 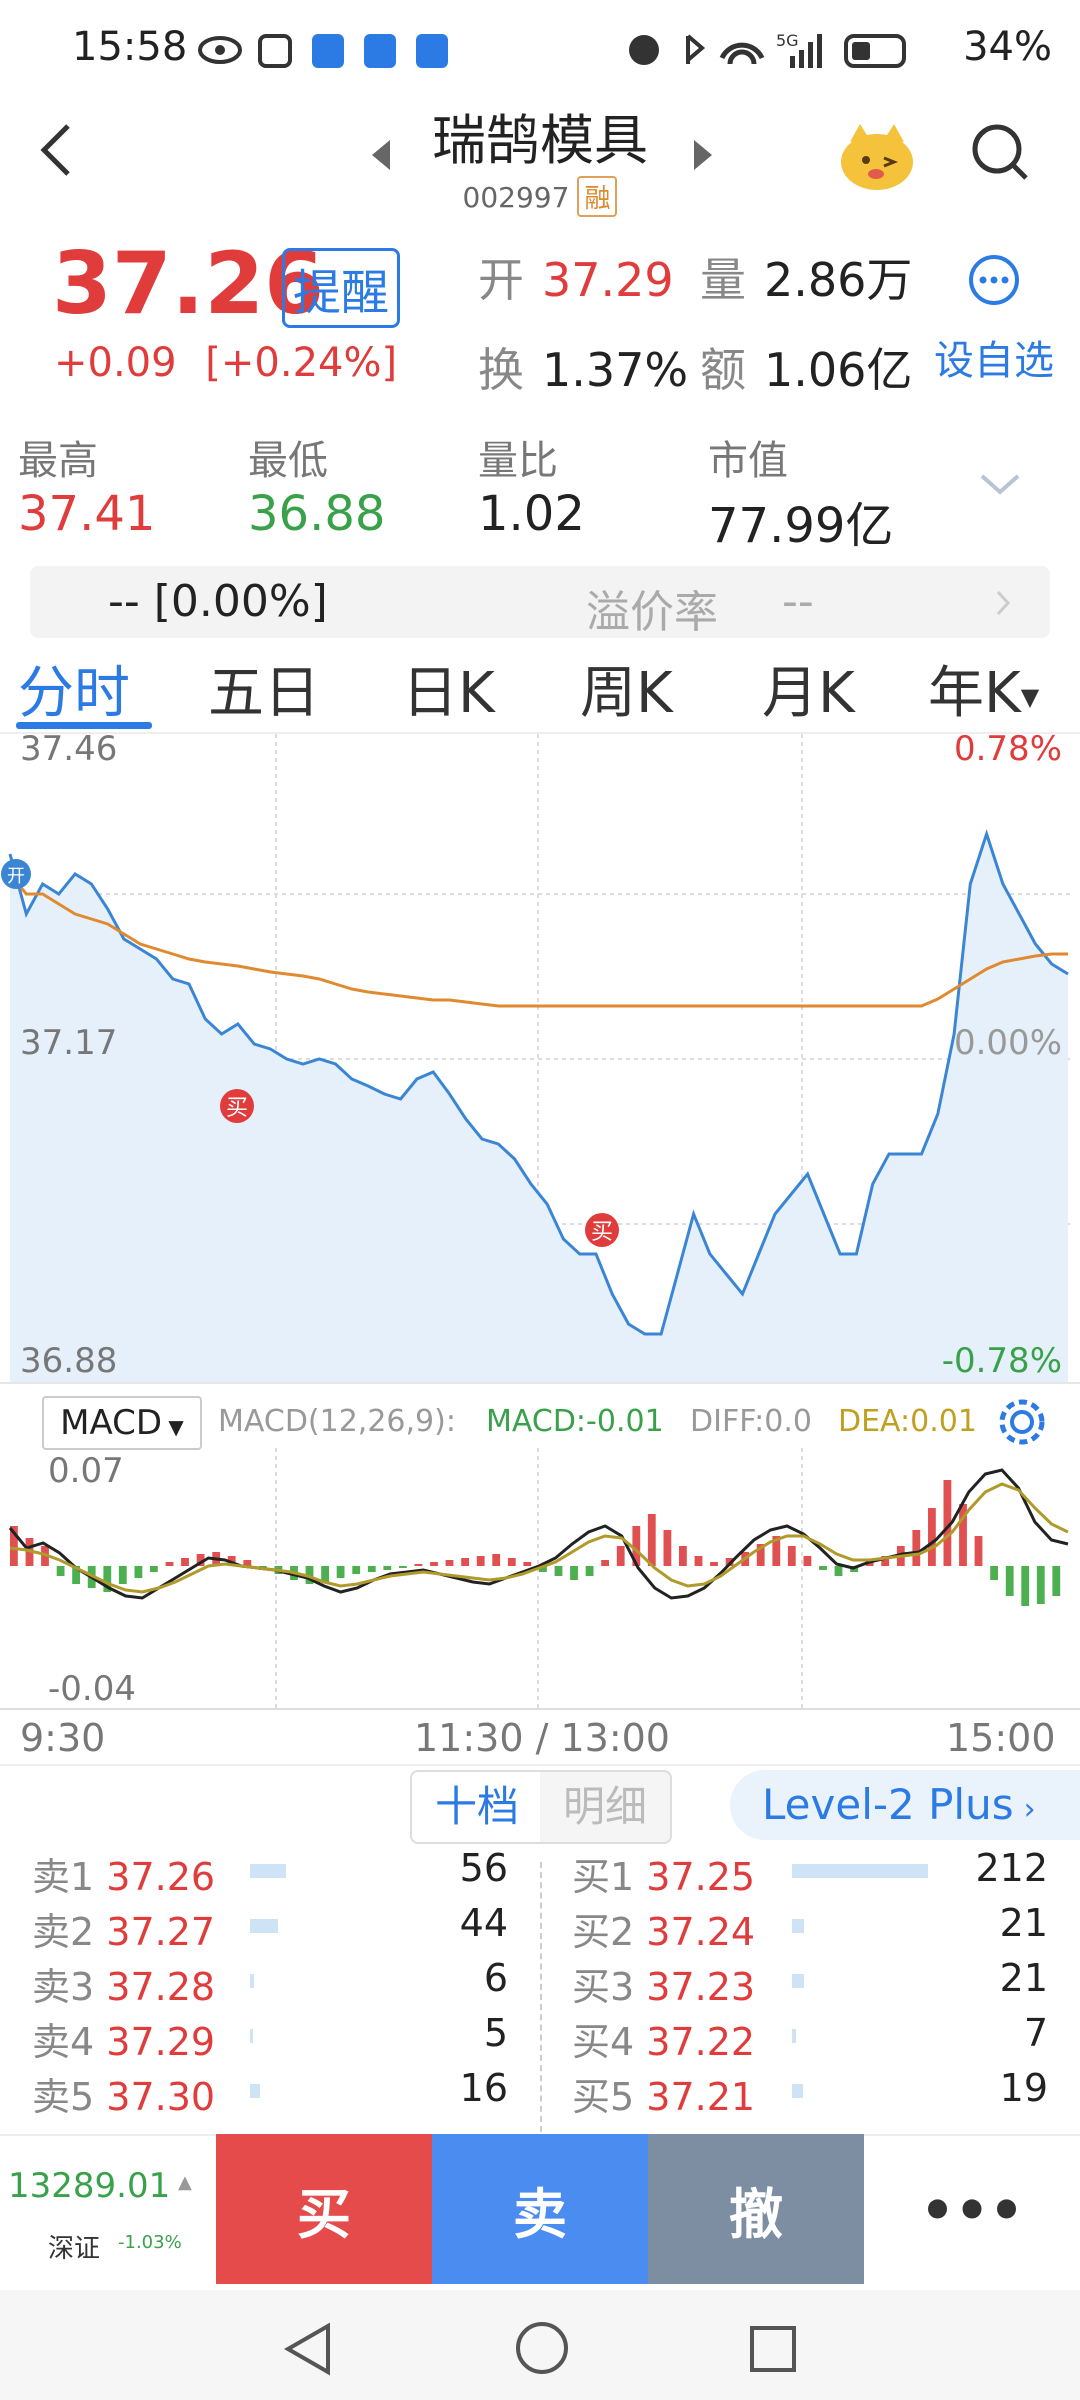 What do you see at coordinates (540, 140) in the screenshot?
I see `stock-name: 瑞鹄模具` at bounding box center [540, 140].